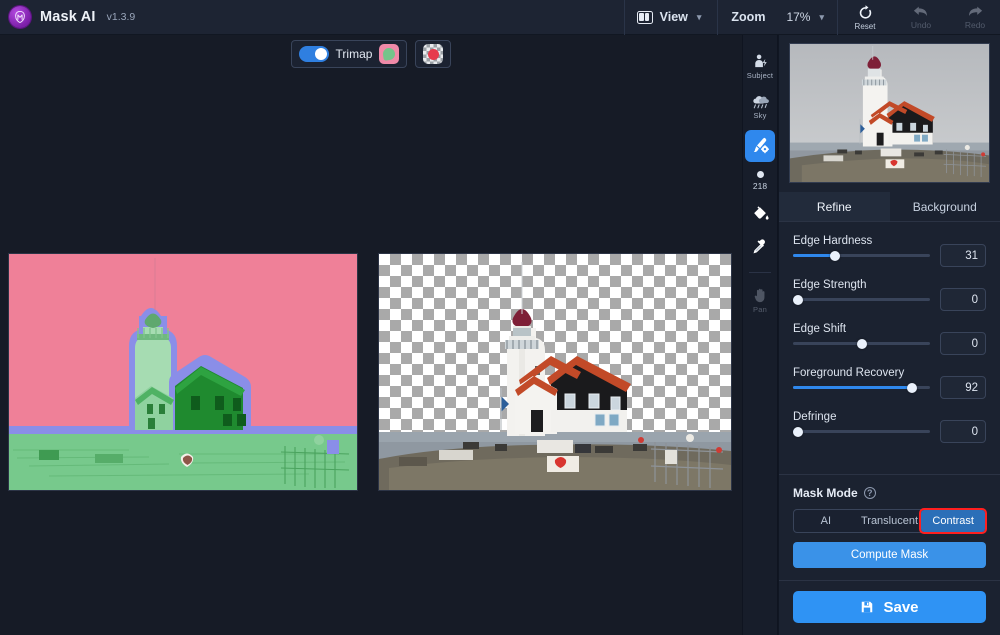 The height and width of the screenshot is (635, 1000). Describe the element at coordinates (760, 309) in the screenshot. I see `tool-pan-label: Pan` at that location.